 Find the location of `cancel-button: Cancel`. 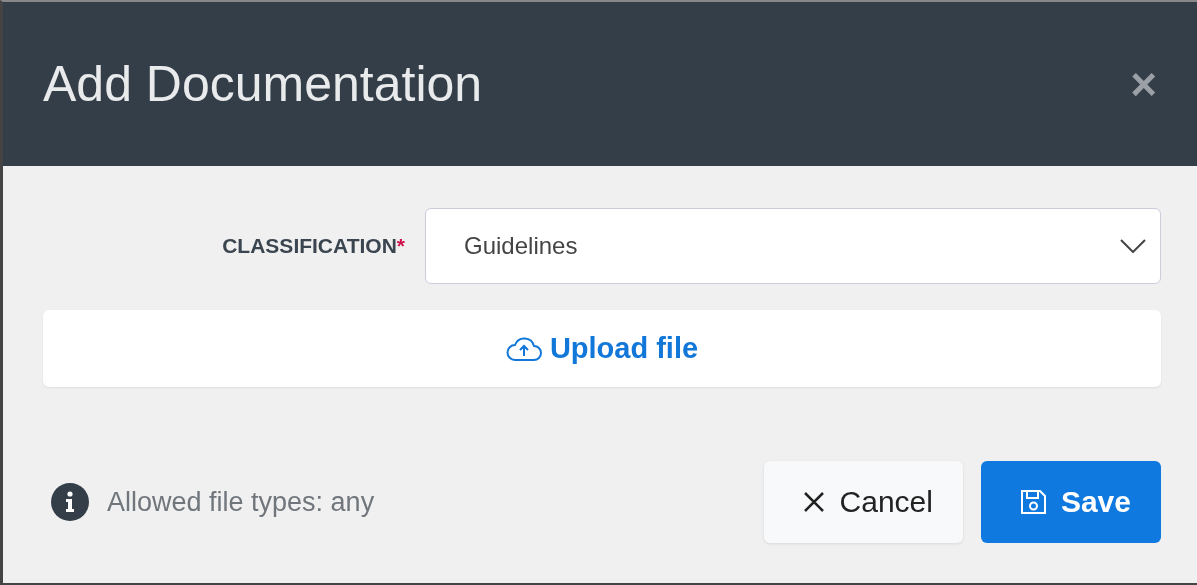

cancel-button: Cancel is located at coordinates (863, 502).